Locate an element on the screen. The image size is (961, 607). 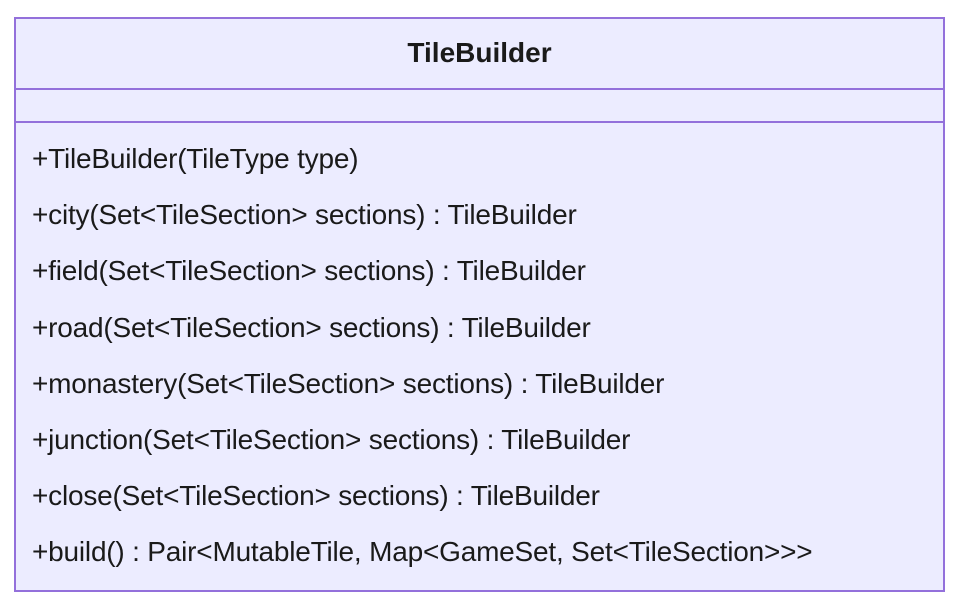
method-constructor: +TileBuilder(TileType type) is located at coordinates (195, 158).